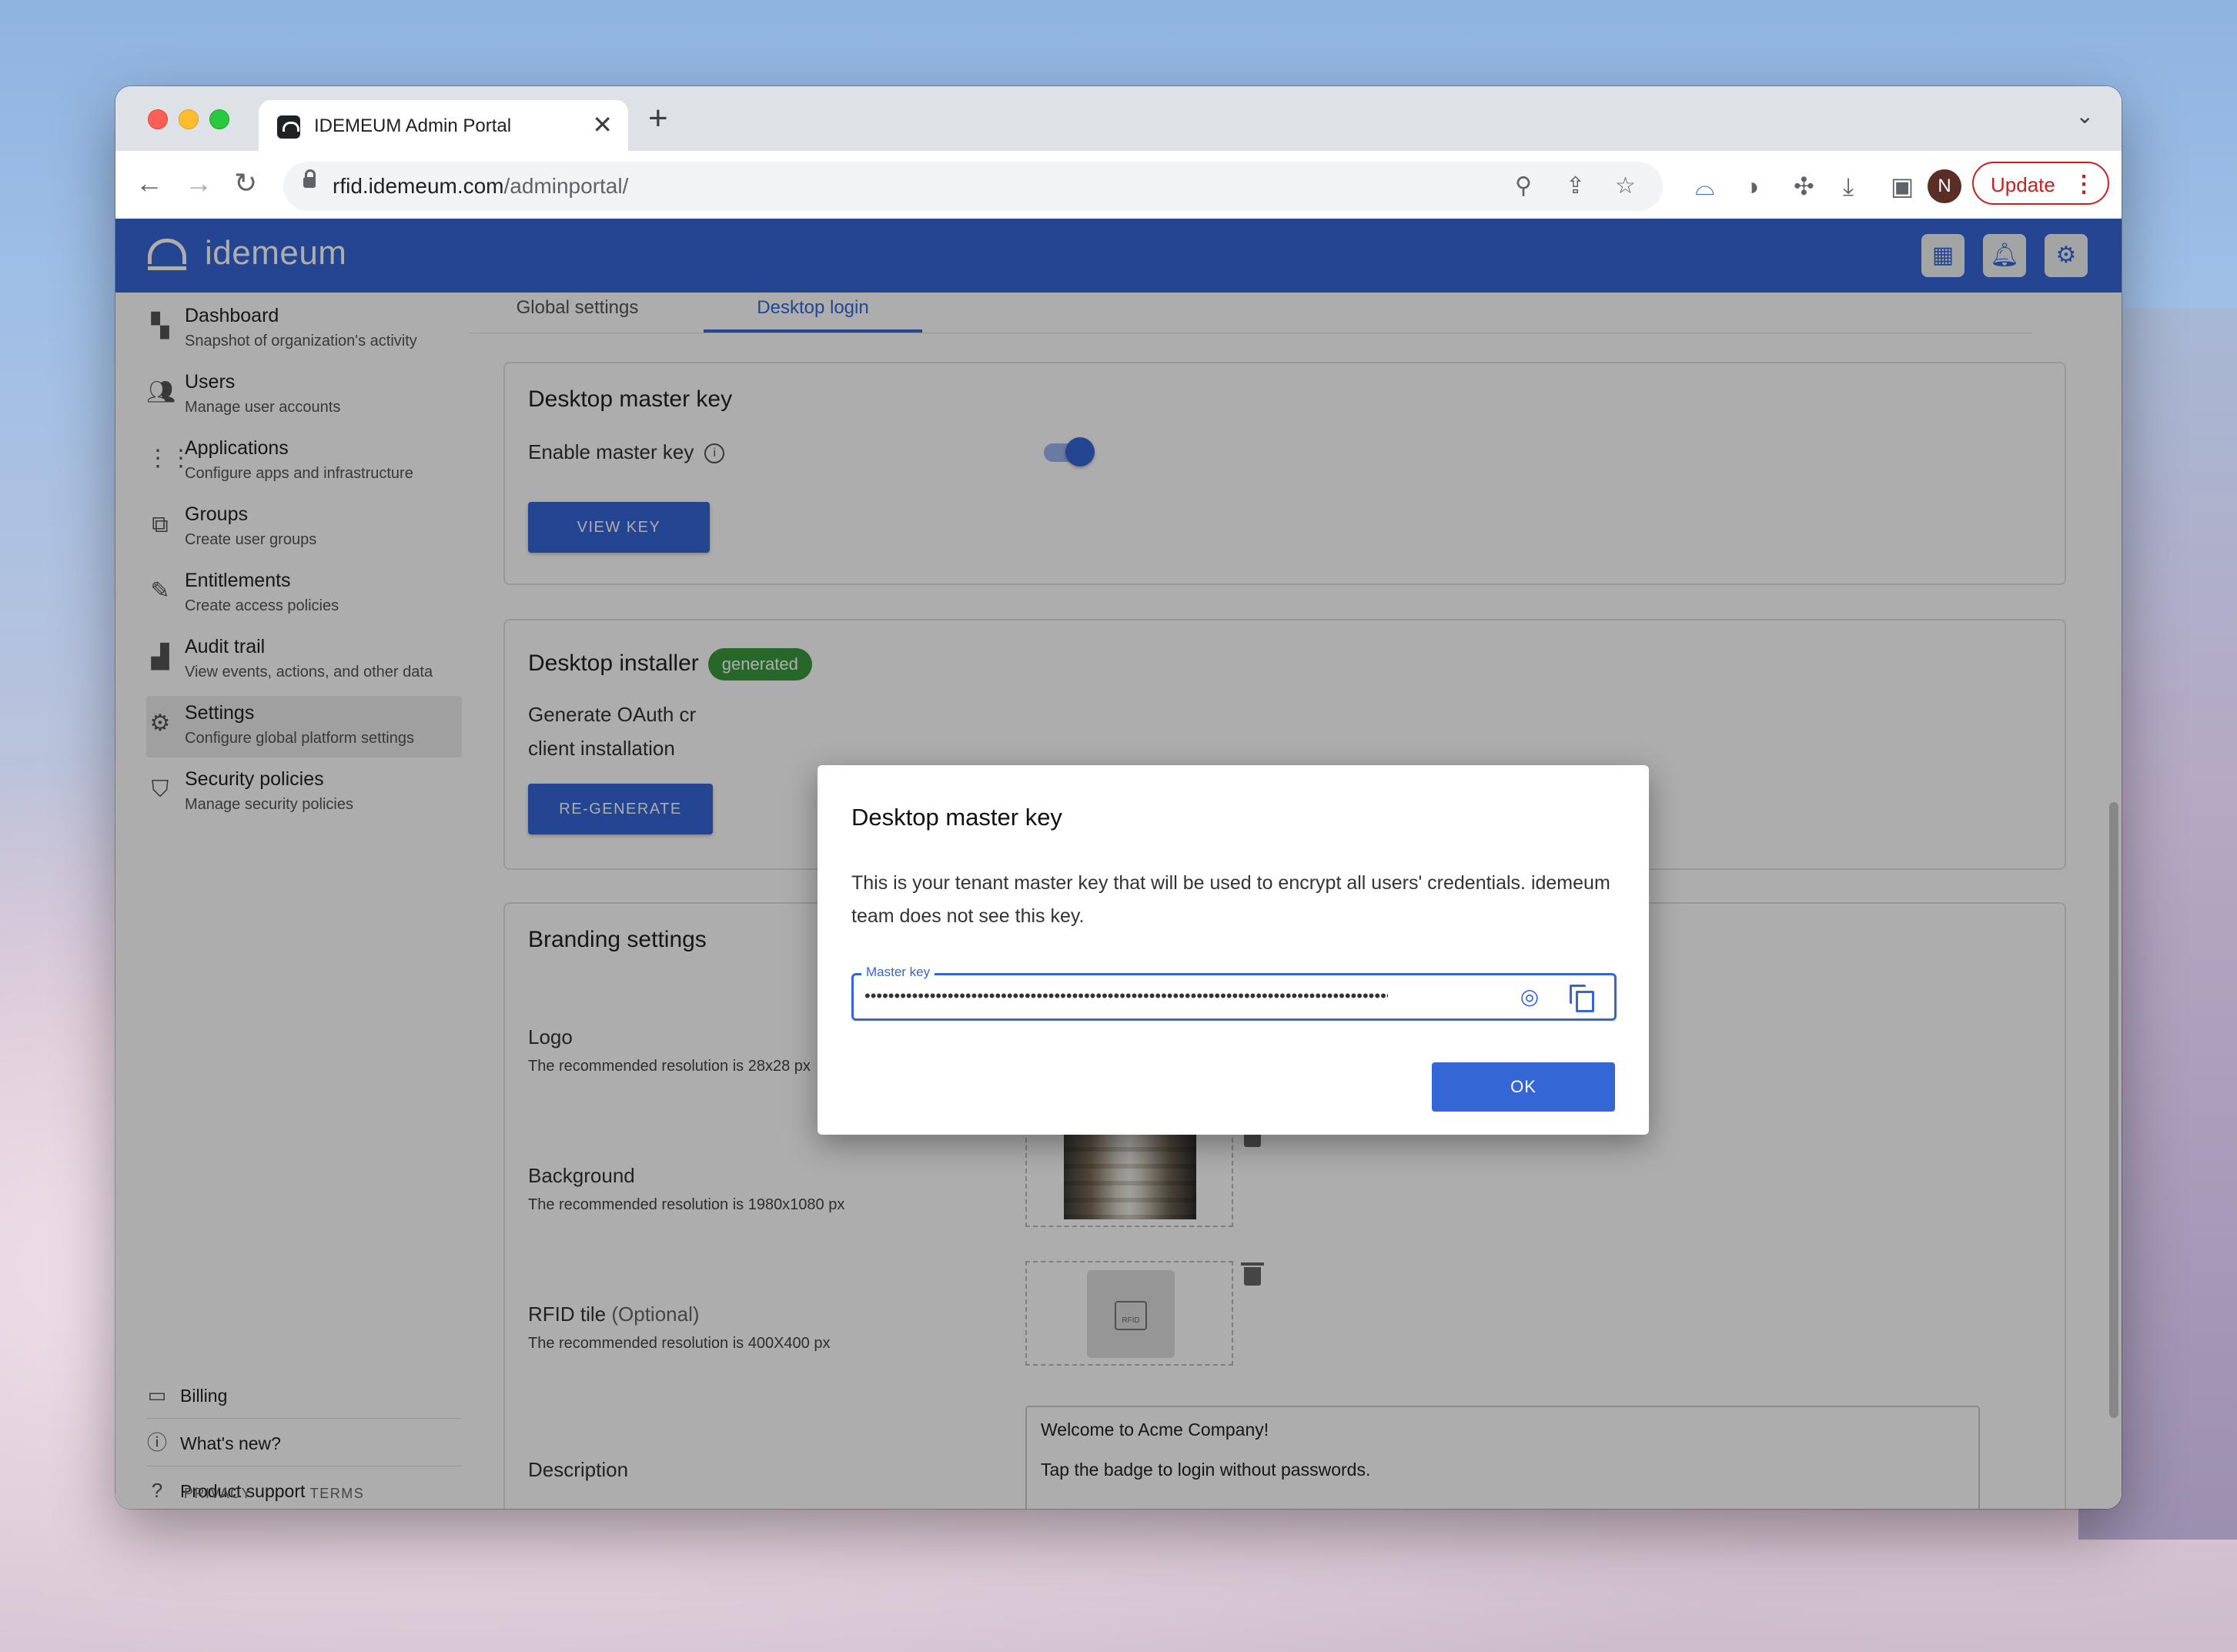 Image resolution: width=2237 pixels, height=1652 pixels. What do you see at coordinates (1523, 1087) in the screenshot?
I see `ok-button: OK` at bounding box center [1523, 1087].